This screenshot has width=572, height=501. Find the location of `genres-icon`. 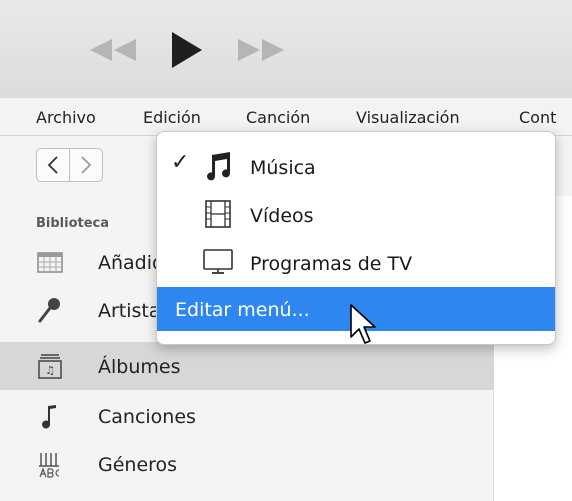

genres-icon is located at coordinates (49, 465).